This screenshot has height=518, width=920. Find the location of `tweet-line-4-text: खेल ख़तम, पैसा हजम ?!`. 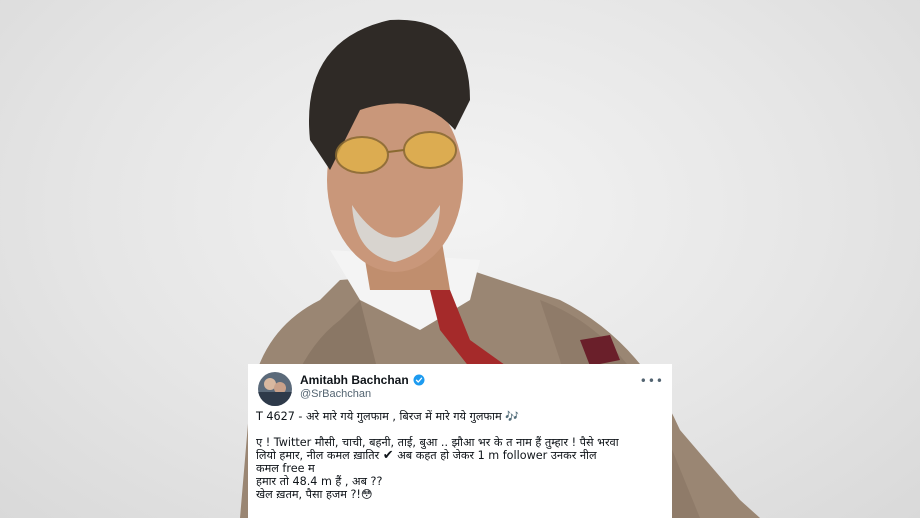

tweet-line-4-text: खेल ख़तम, पैसा हजम ?! is located at coordinates (308, 494).